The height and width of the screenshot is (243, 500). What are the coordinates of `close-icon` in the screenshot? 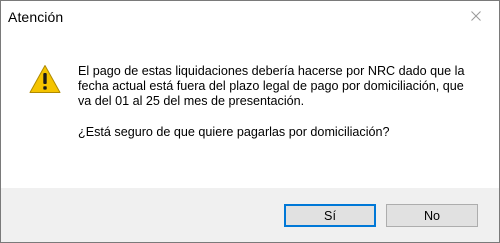 It's located at (476, 17).